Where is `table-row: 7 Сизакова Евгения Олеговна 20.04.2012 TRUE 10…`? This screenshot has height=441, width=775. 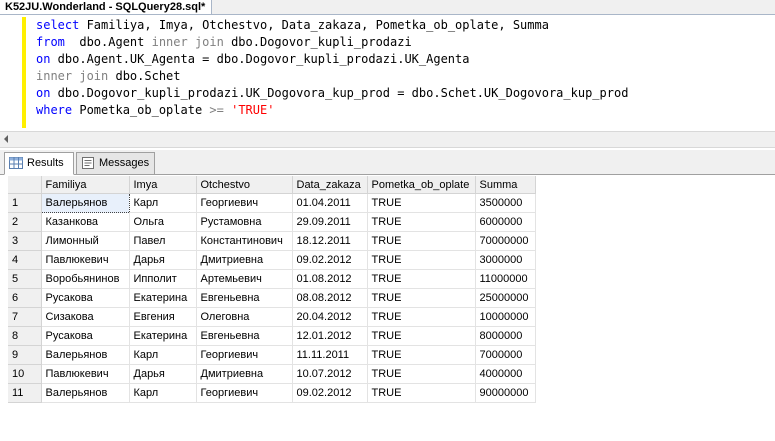 table-row: 7 Сизакова Евгения Олеговна 20.04.2012 TRUE 10… is located at coordinates (272, 317).